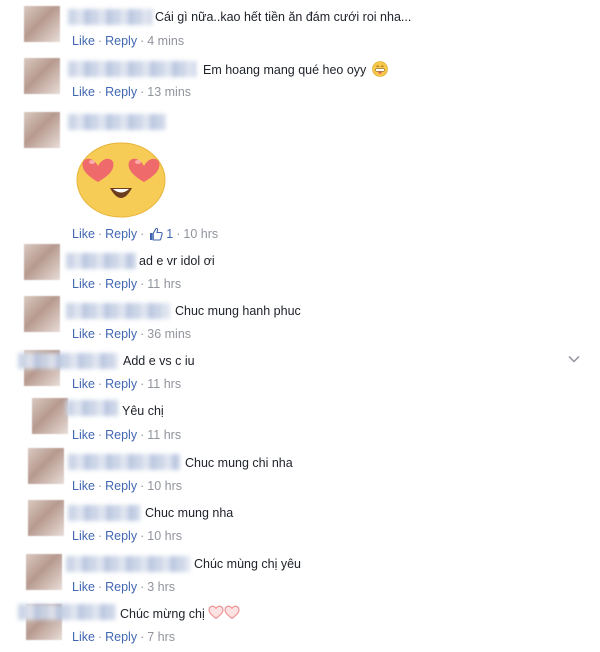  Describe the element at coordinates (156, 234) in the screenshot. I see `thumbs-up-icon` at that location.